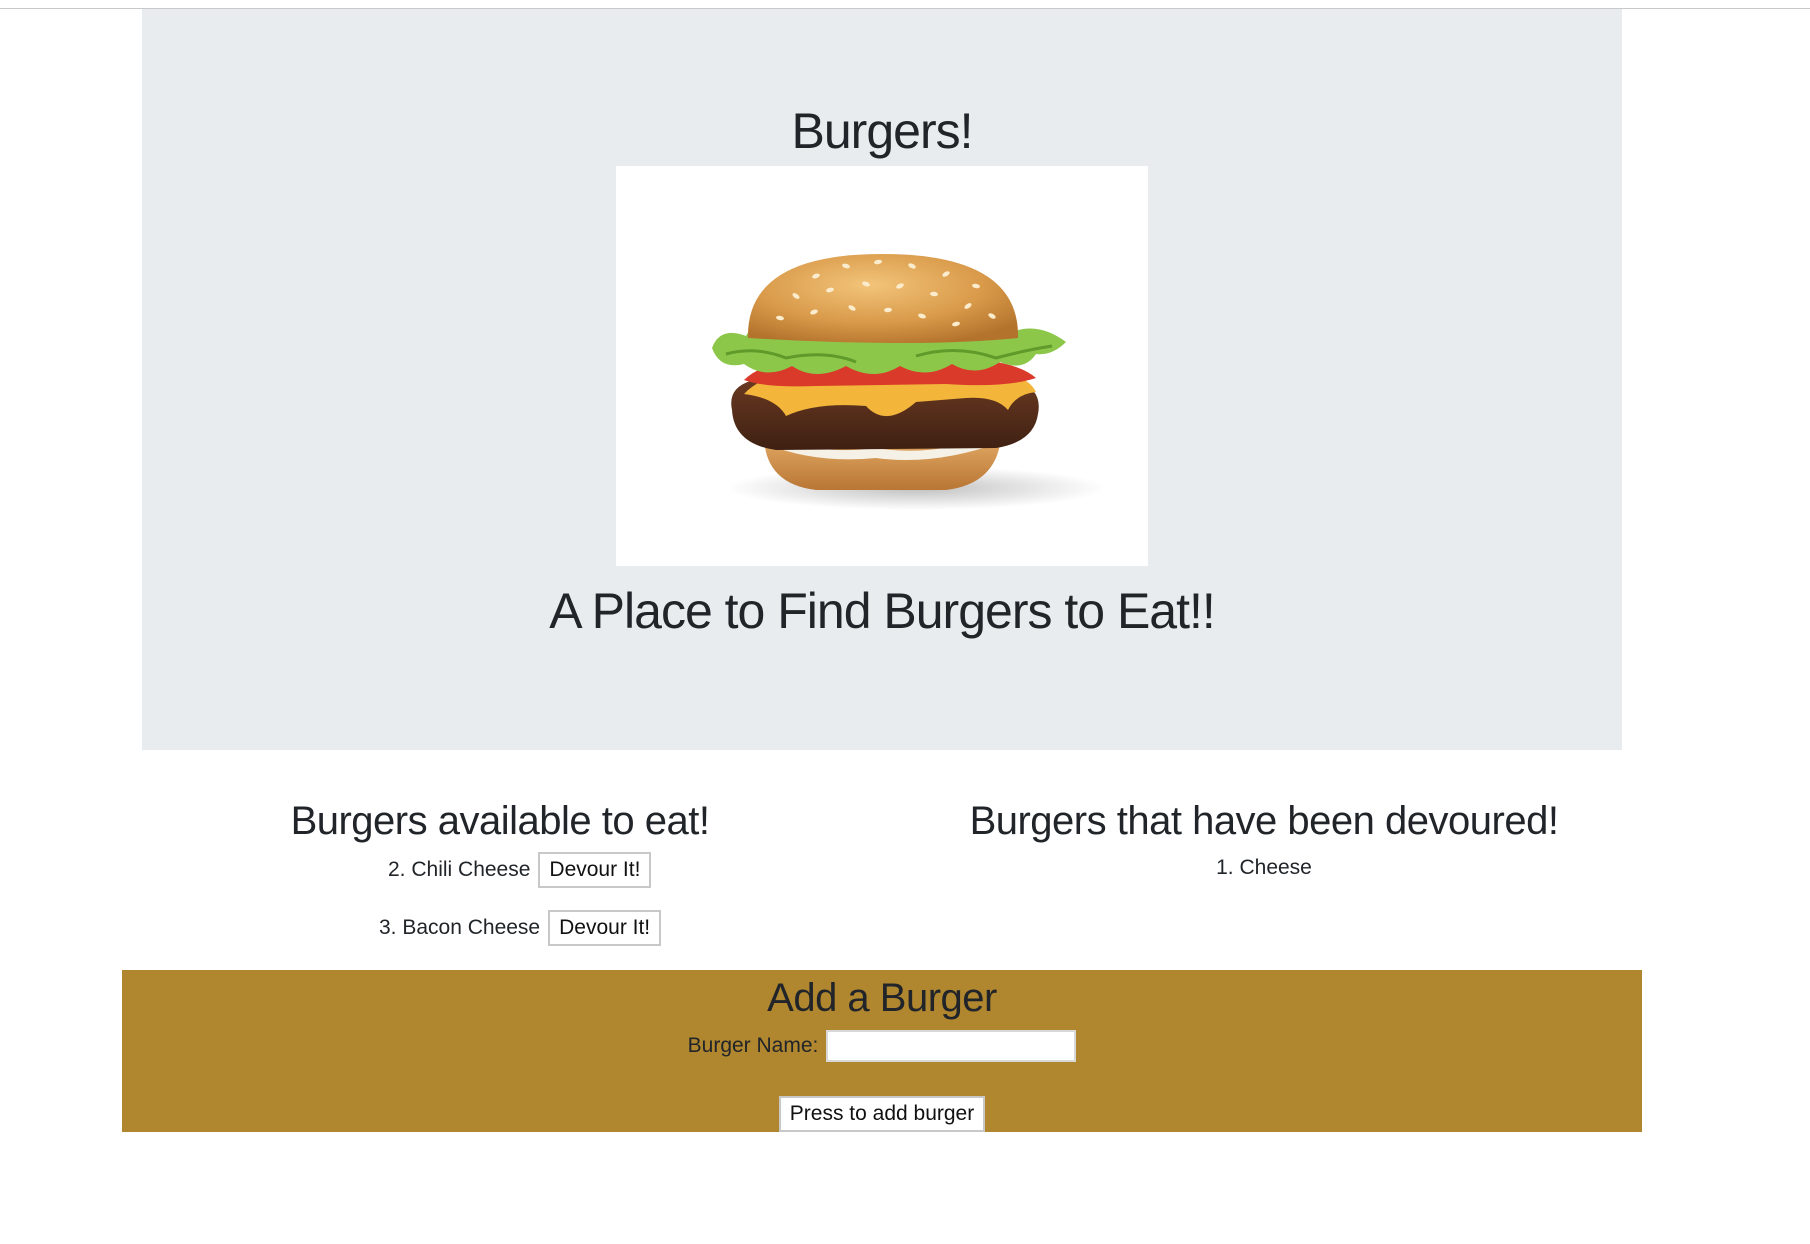 The image size is (1810, 1244). What do you see at coordinates (905, 4) in the screenshot?
I see `browser-top-edge` at bounding box center [905, 4].